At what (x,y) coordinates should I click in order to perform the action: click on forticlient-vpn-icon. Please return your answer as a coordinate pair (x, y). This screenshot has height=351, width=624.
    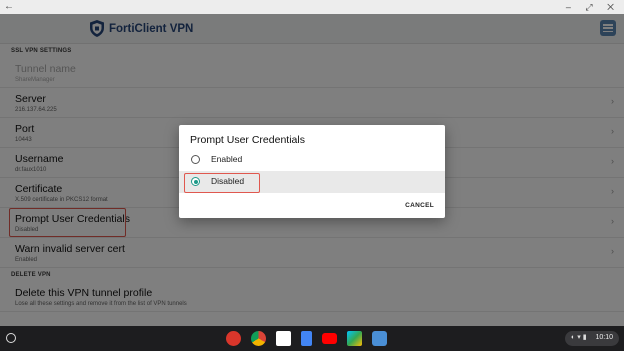
    Looking at the image, I should click on (379, 338).